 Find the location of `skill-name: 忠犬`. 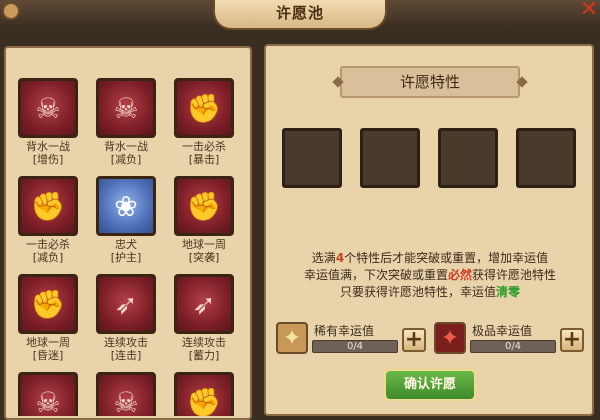

skill-name: 忠犬 is located at coordinates (126, 244).